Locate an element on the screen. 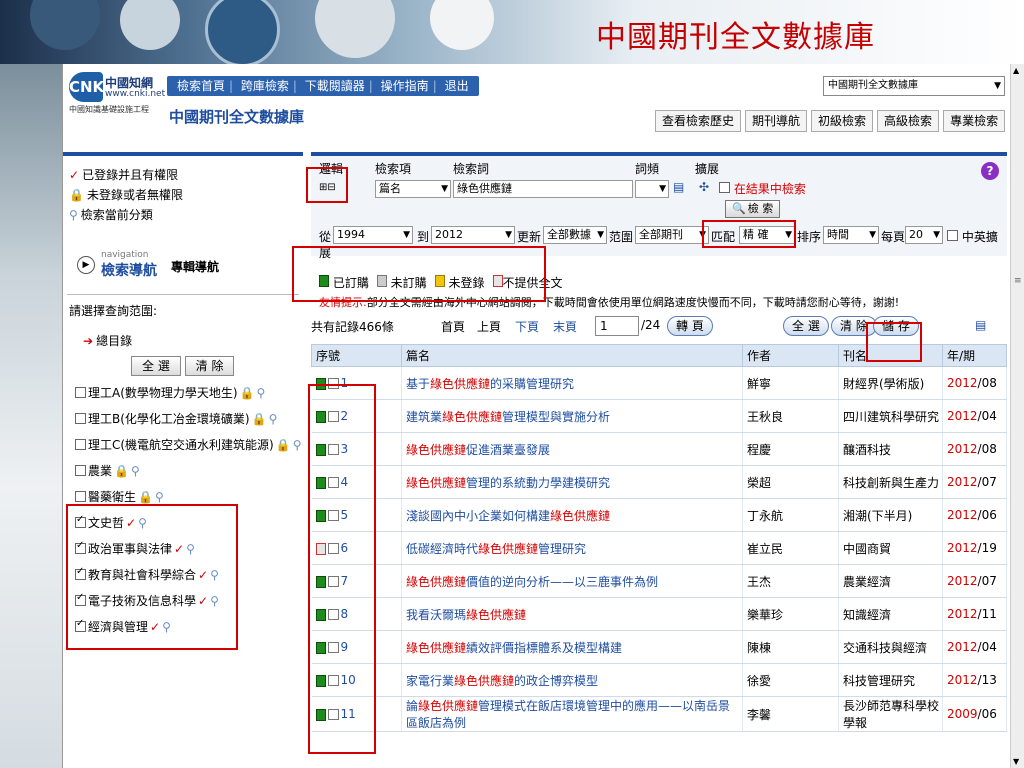  col-title: 篇名 is located at coordinates (572, 355).